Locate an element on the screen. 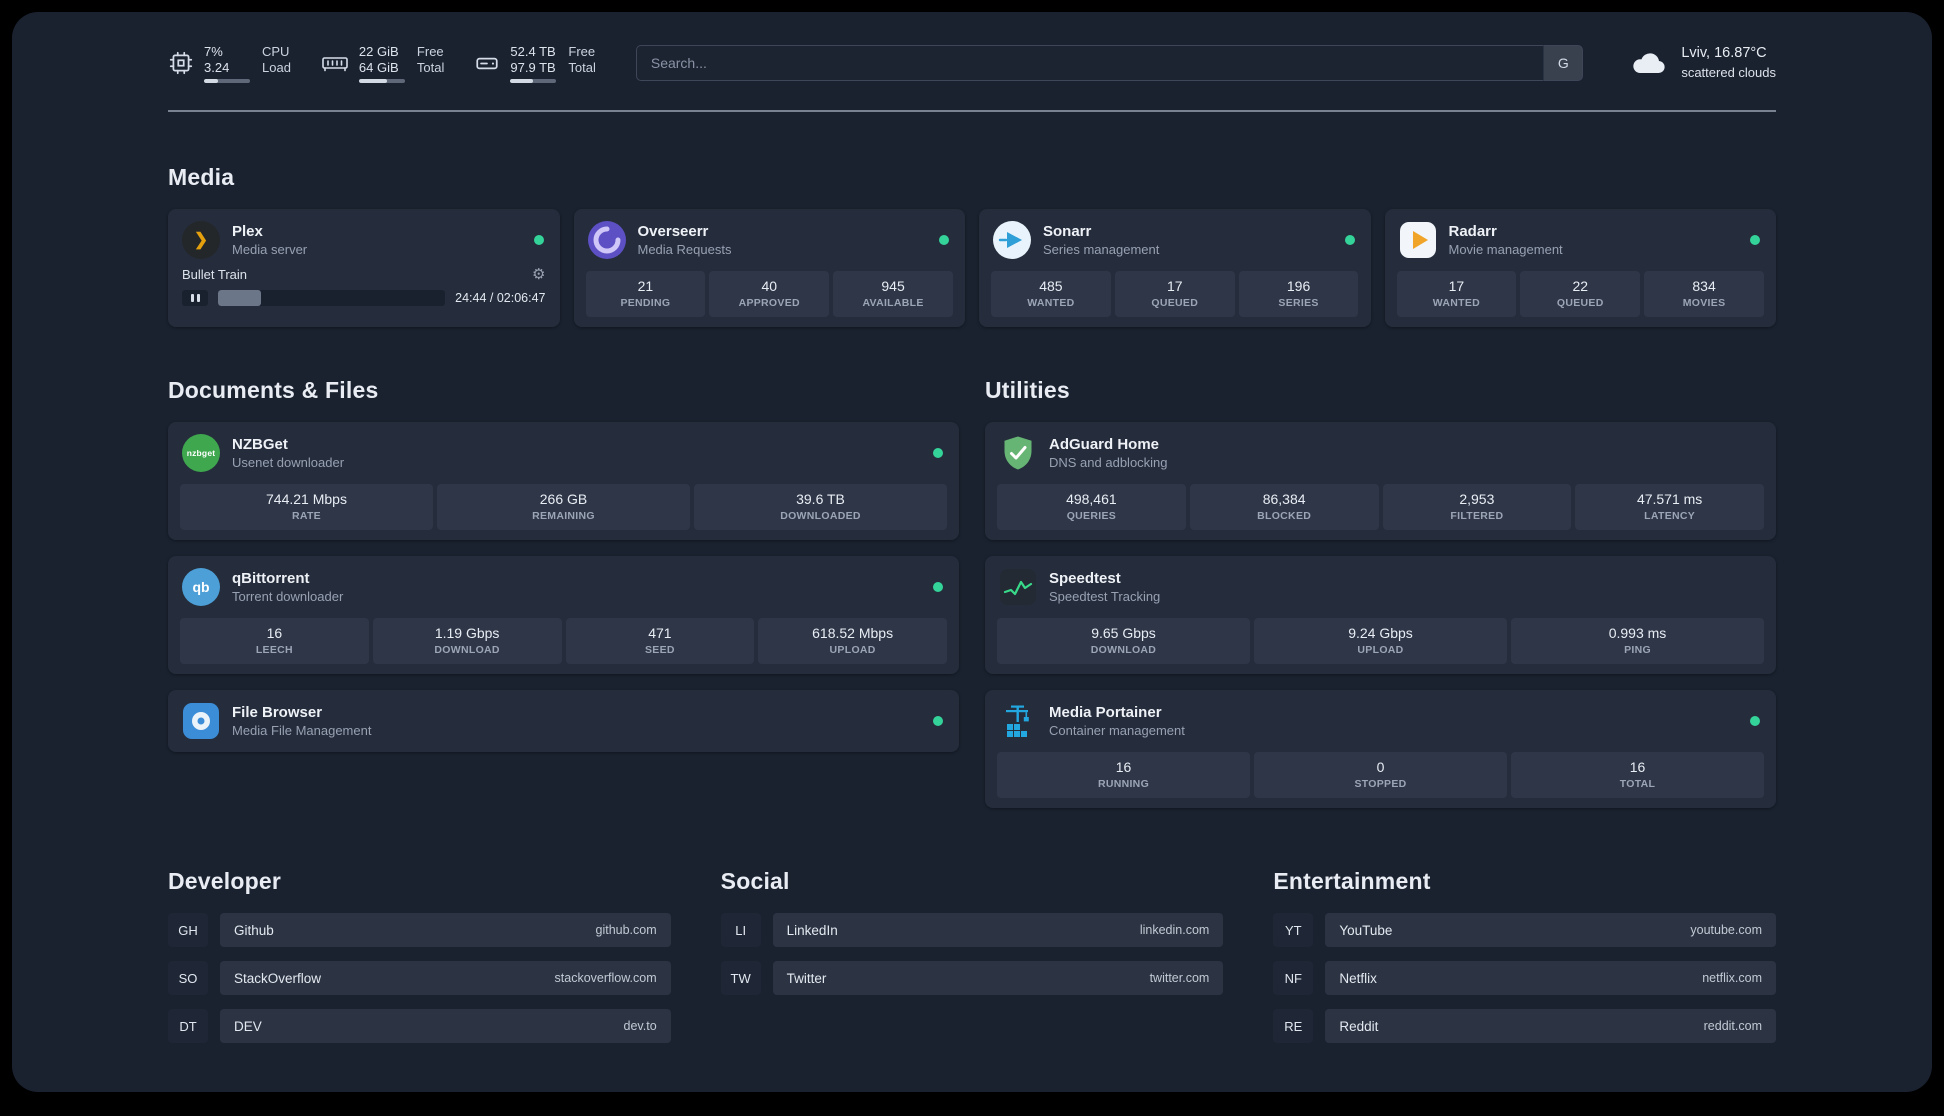 This screenshot has width=1944, height=1116. bookmark-name: Twitter is located at coordinates (806, 978).